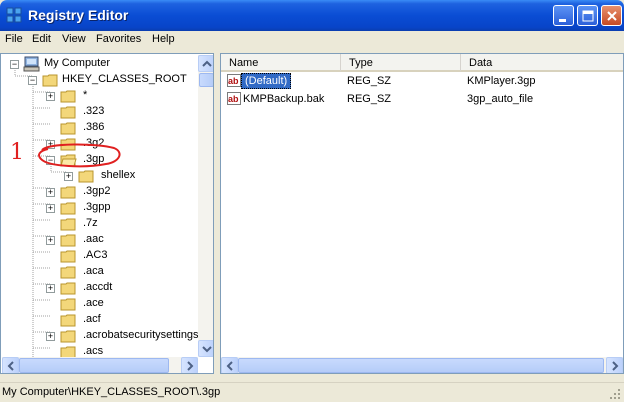 This screenshot has width=624, height=402. What do you see at coordinates (500, 99) in the screenshot?
I see `value-data: 3gp_auto_file` at bounding box center [500, 99].